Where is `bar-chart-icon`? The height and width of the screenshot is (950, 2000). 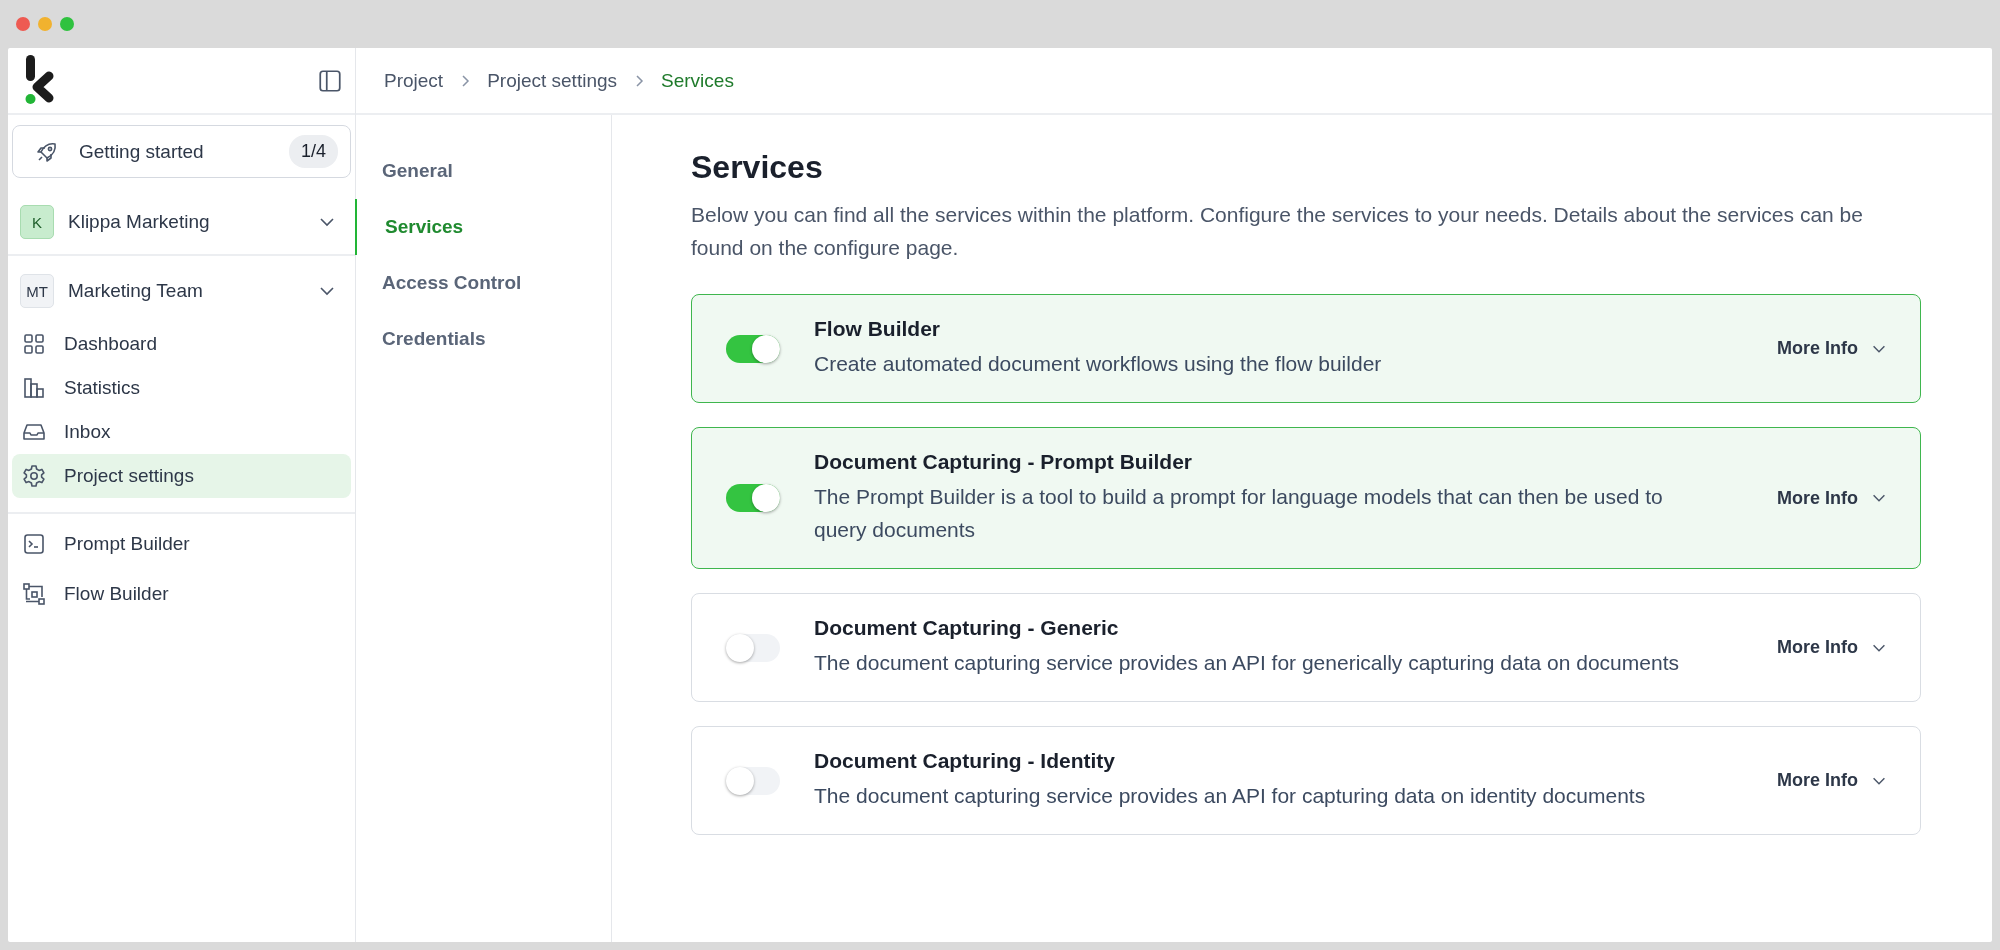
bar-chart-icon is located at coordinates (34, 388).